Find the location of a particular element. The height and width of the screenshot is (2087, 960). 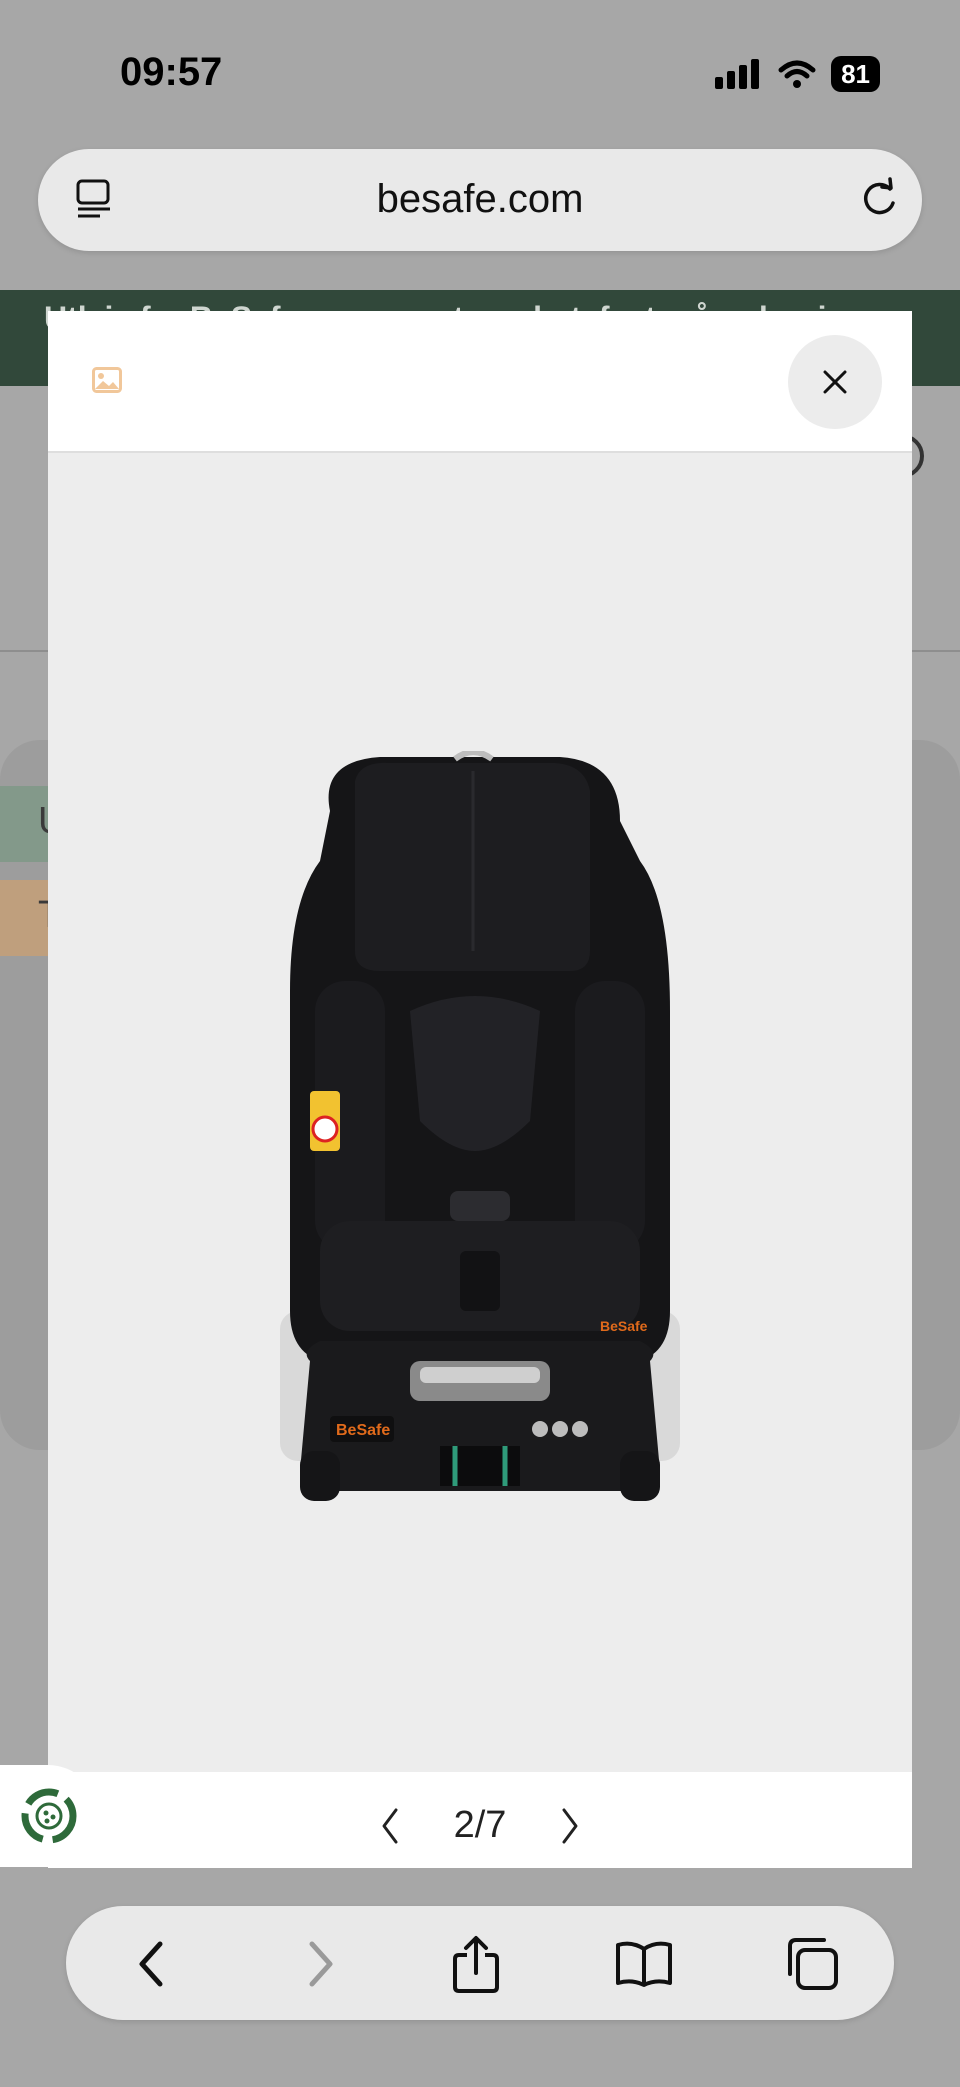

recycle-icon is located at coordinates (49, 1816).